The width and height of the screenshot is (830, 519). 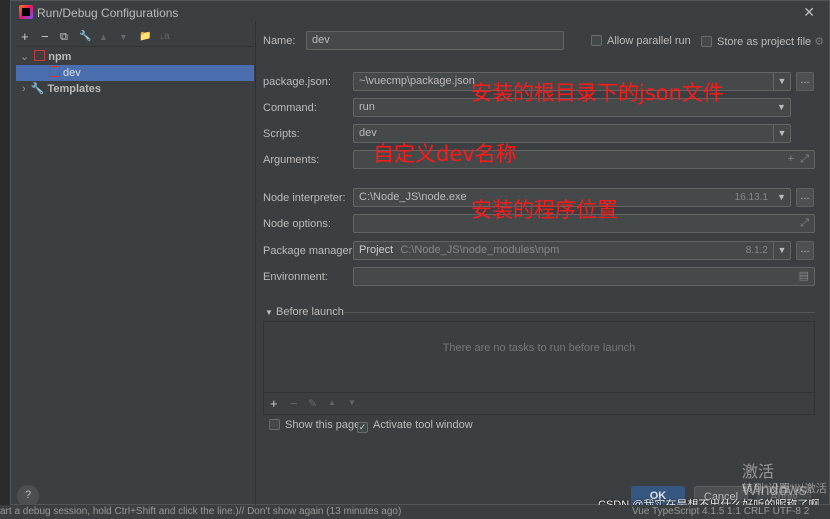 What do you see at coordinates (85, 36) in the screenshot?
I see `edit-defaults-wrench-icon: 🔧` at bounding box center [85, 36].